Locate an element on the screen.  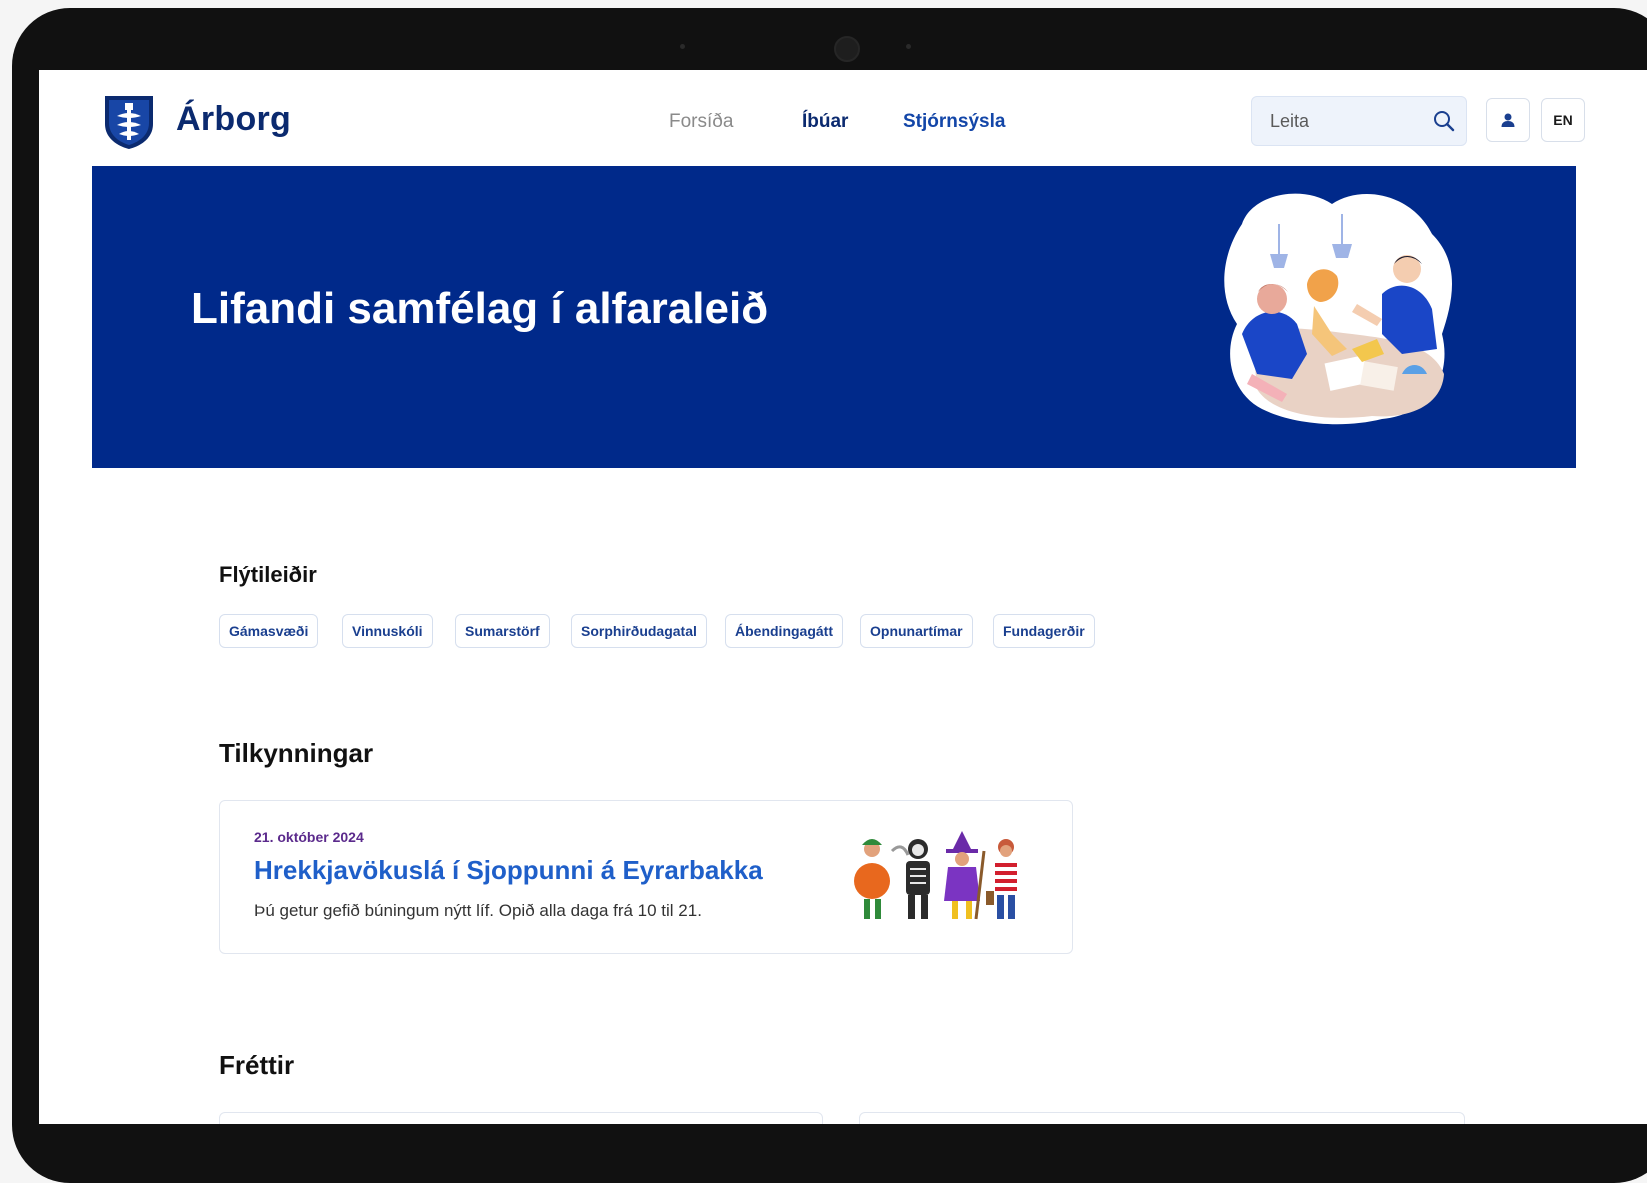
notice-date: 21. október 2024 is located at coordinates (309, 837).